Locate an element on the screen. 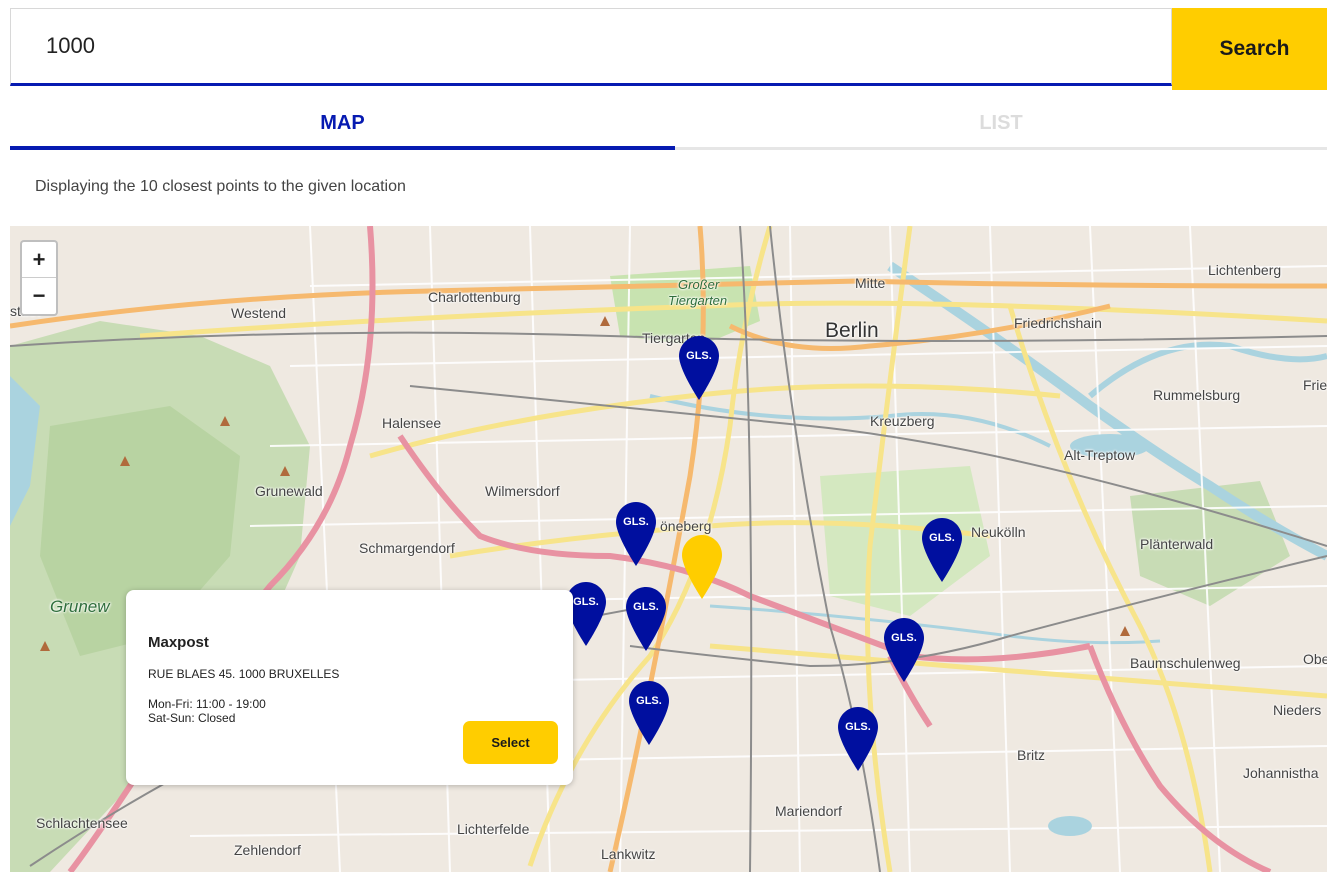 This screenshot has height=872, width=1327. map-label-lankwitz: Lankwitz is located at coordinates (628, 854).